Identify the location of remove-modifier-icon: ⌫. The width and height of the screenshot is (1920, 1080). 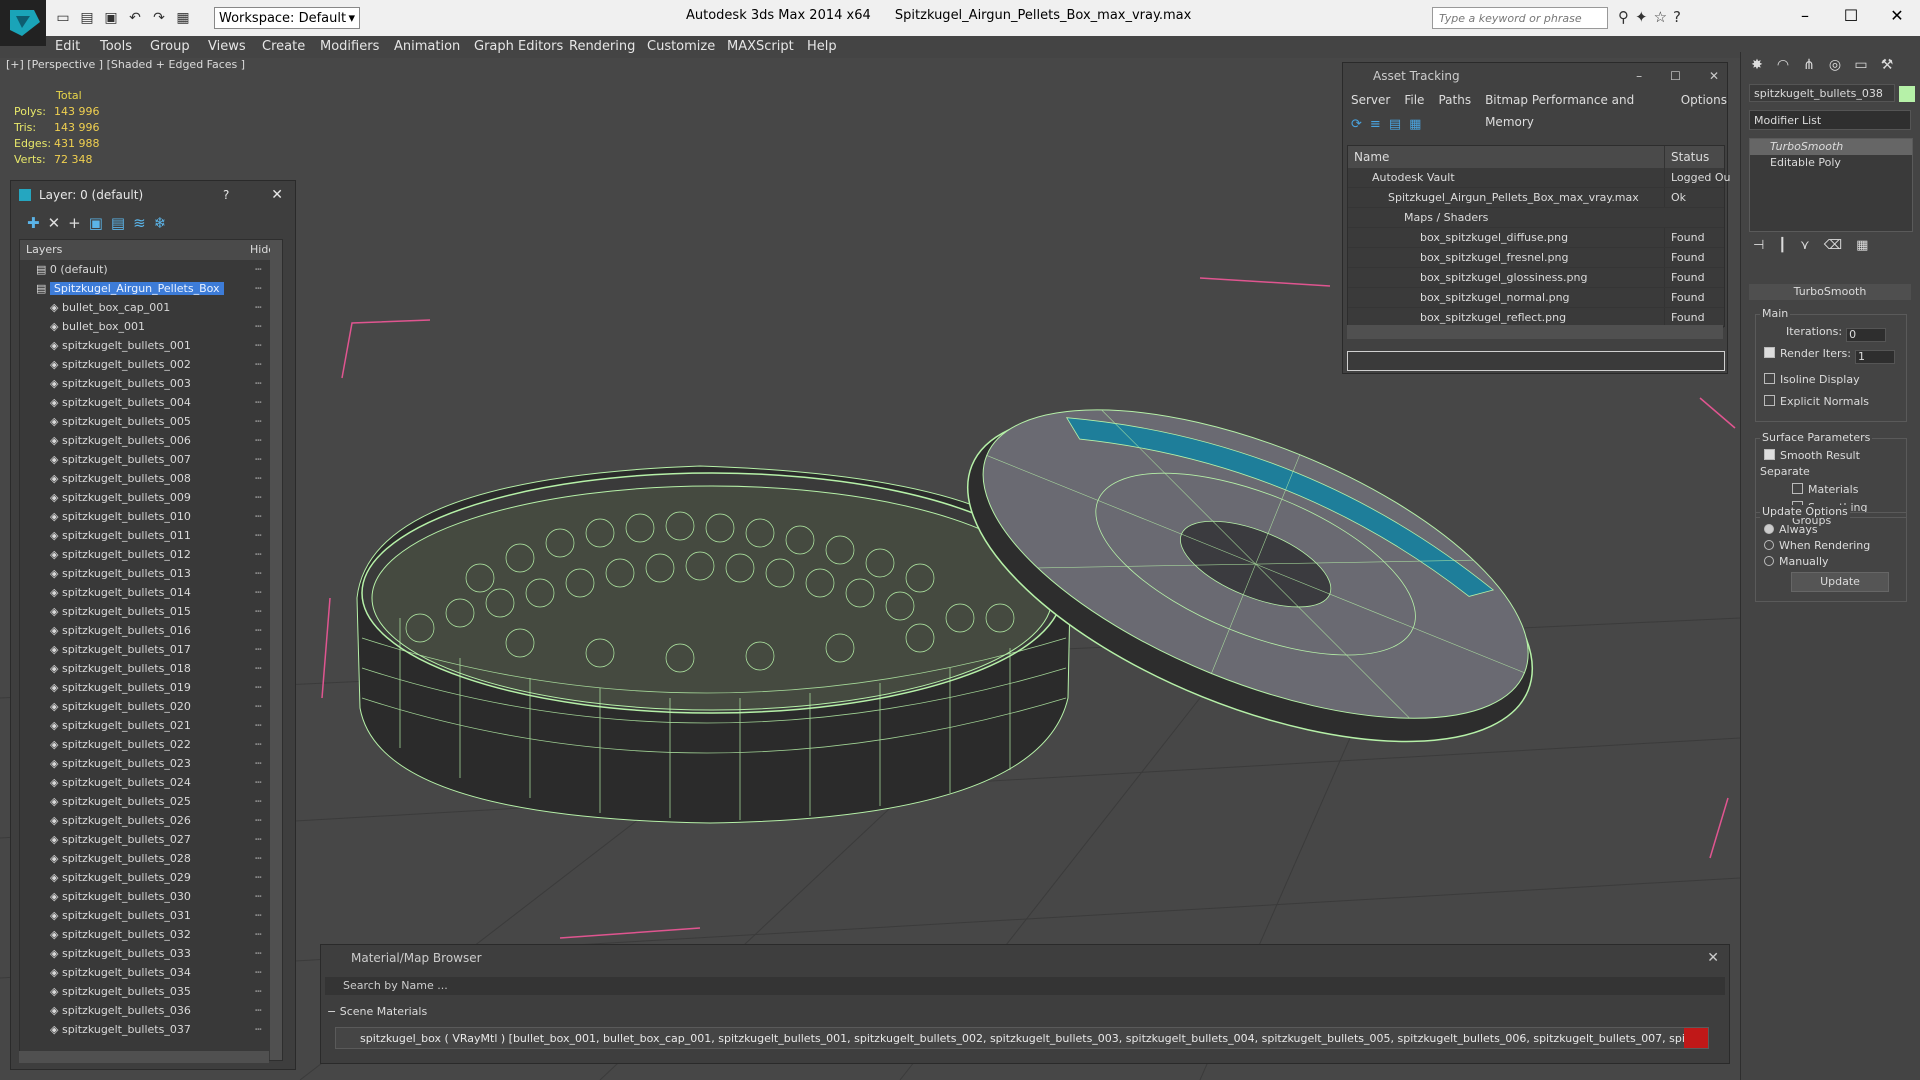
(1833, 248).